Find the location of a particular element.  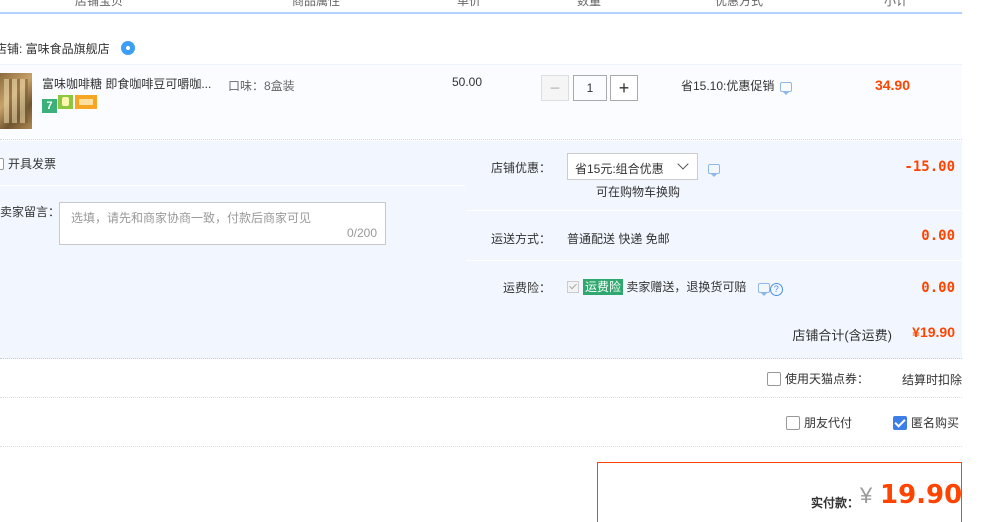

shipping-amount: 0.00 is located at coordinates (938, 236).